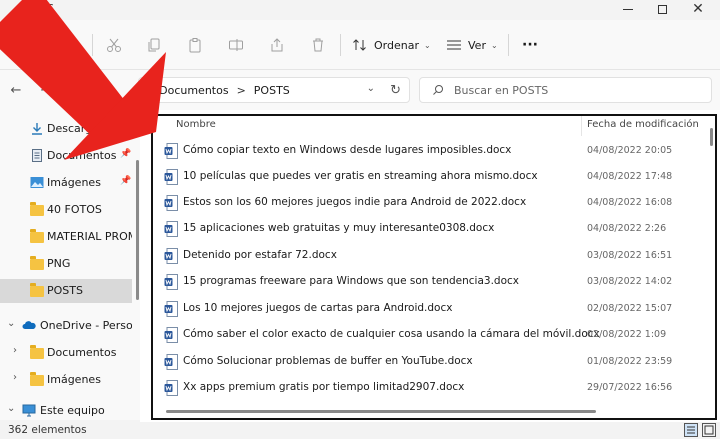 Image resolution: width=720 pixels, height=439 pixels. I want to click on close-icon: ✕, so click(698, 9).